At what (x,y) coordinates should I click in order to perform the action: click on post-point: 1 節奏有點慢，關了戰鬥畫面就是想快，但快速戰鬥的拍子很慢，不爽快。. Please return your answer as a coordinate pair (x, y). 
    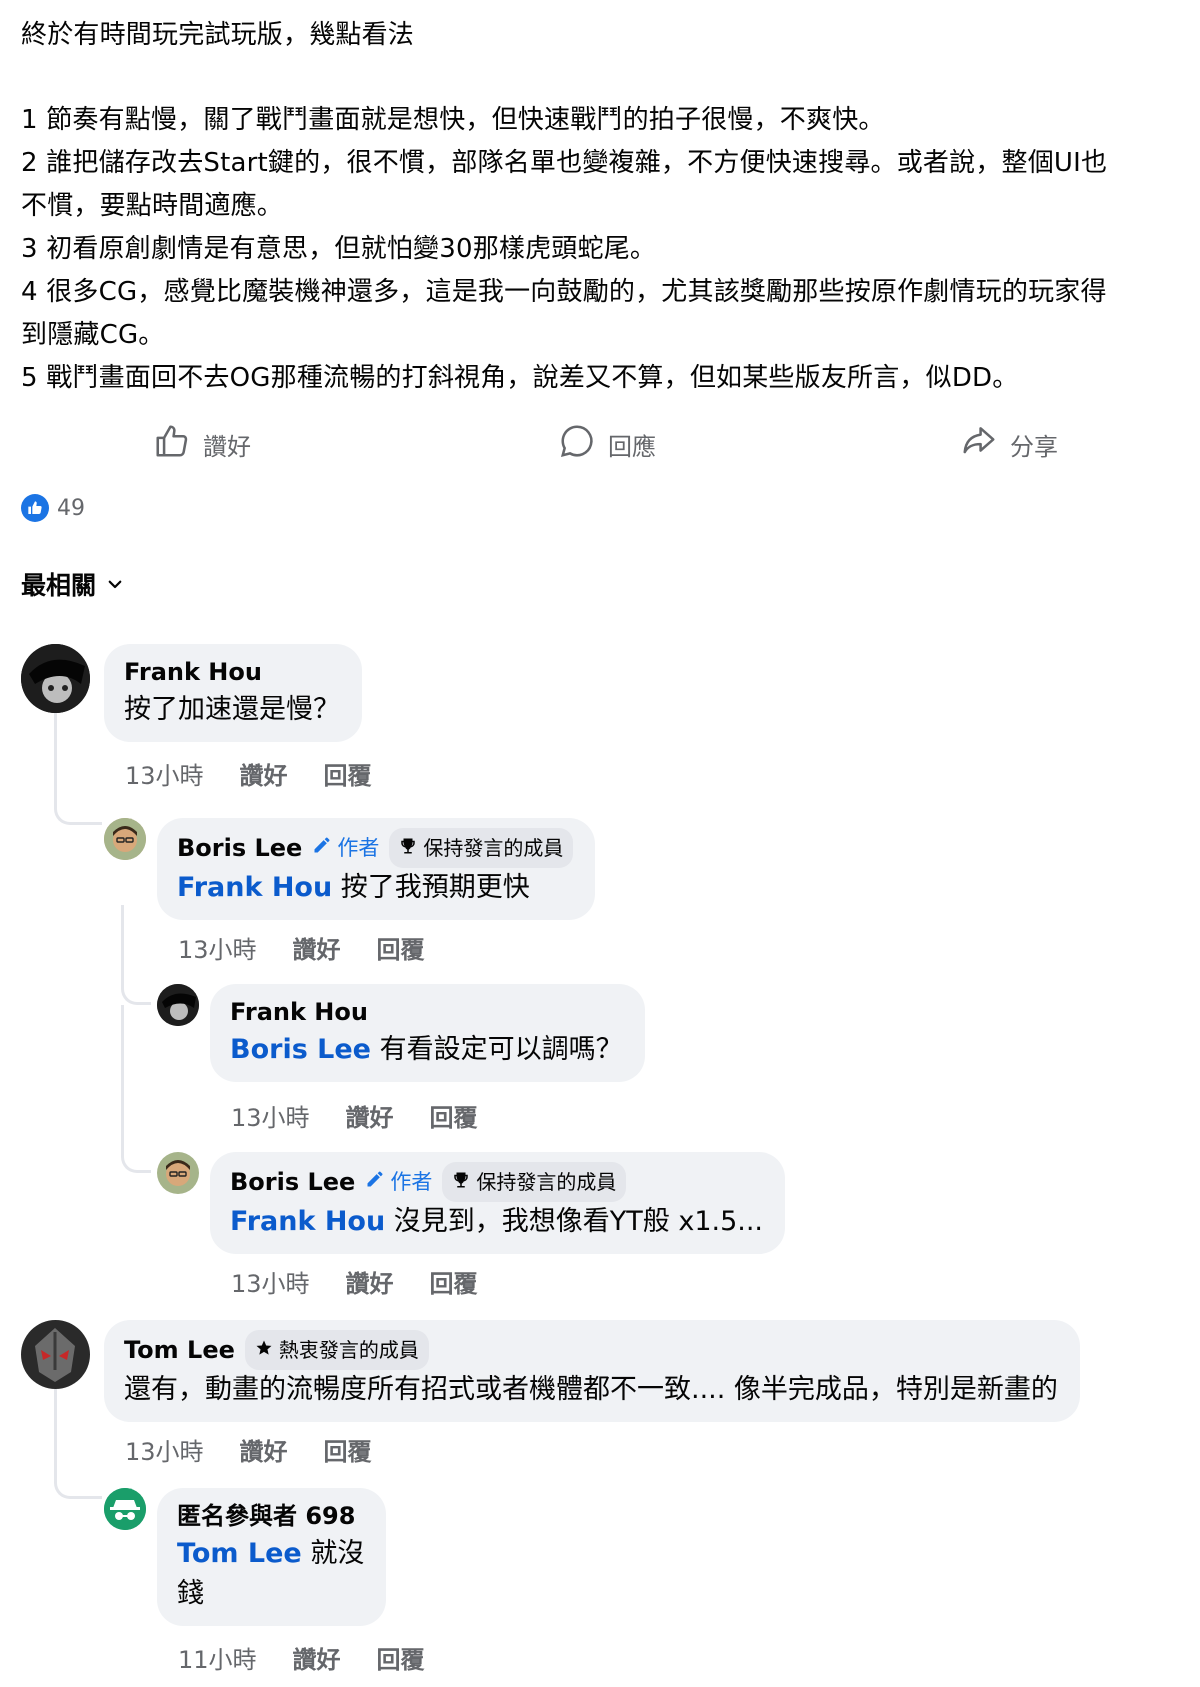
    Looking at the image, I should click on (453, 120).